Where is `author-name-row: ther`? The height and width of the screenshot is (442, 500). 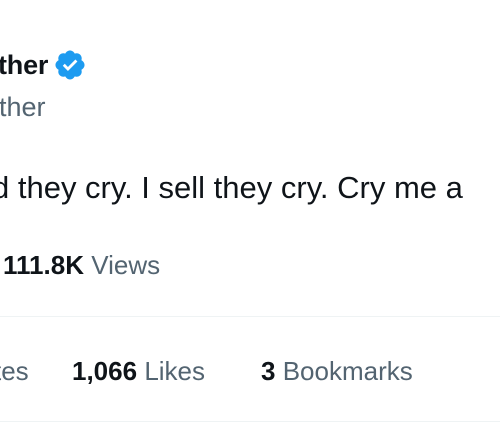
author-name-row: ther is located at coordinates (43, 65).